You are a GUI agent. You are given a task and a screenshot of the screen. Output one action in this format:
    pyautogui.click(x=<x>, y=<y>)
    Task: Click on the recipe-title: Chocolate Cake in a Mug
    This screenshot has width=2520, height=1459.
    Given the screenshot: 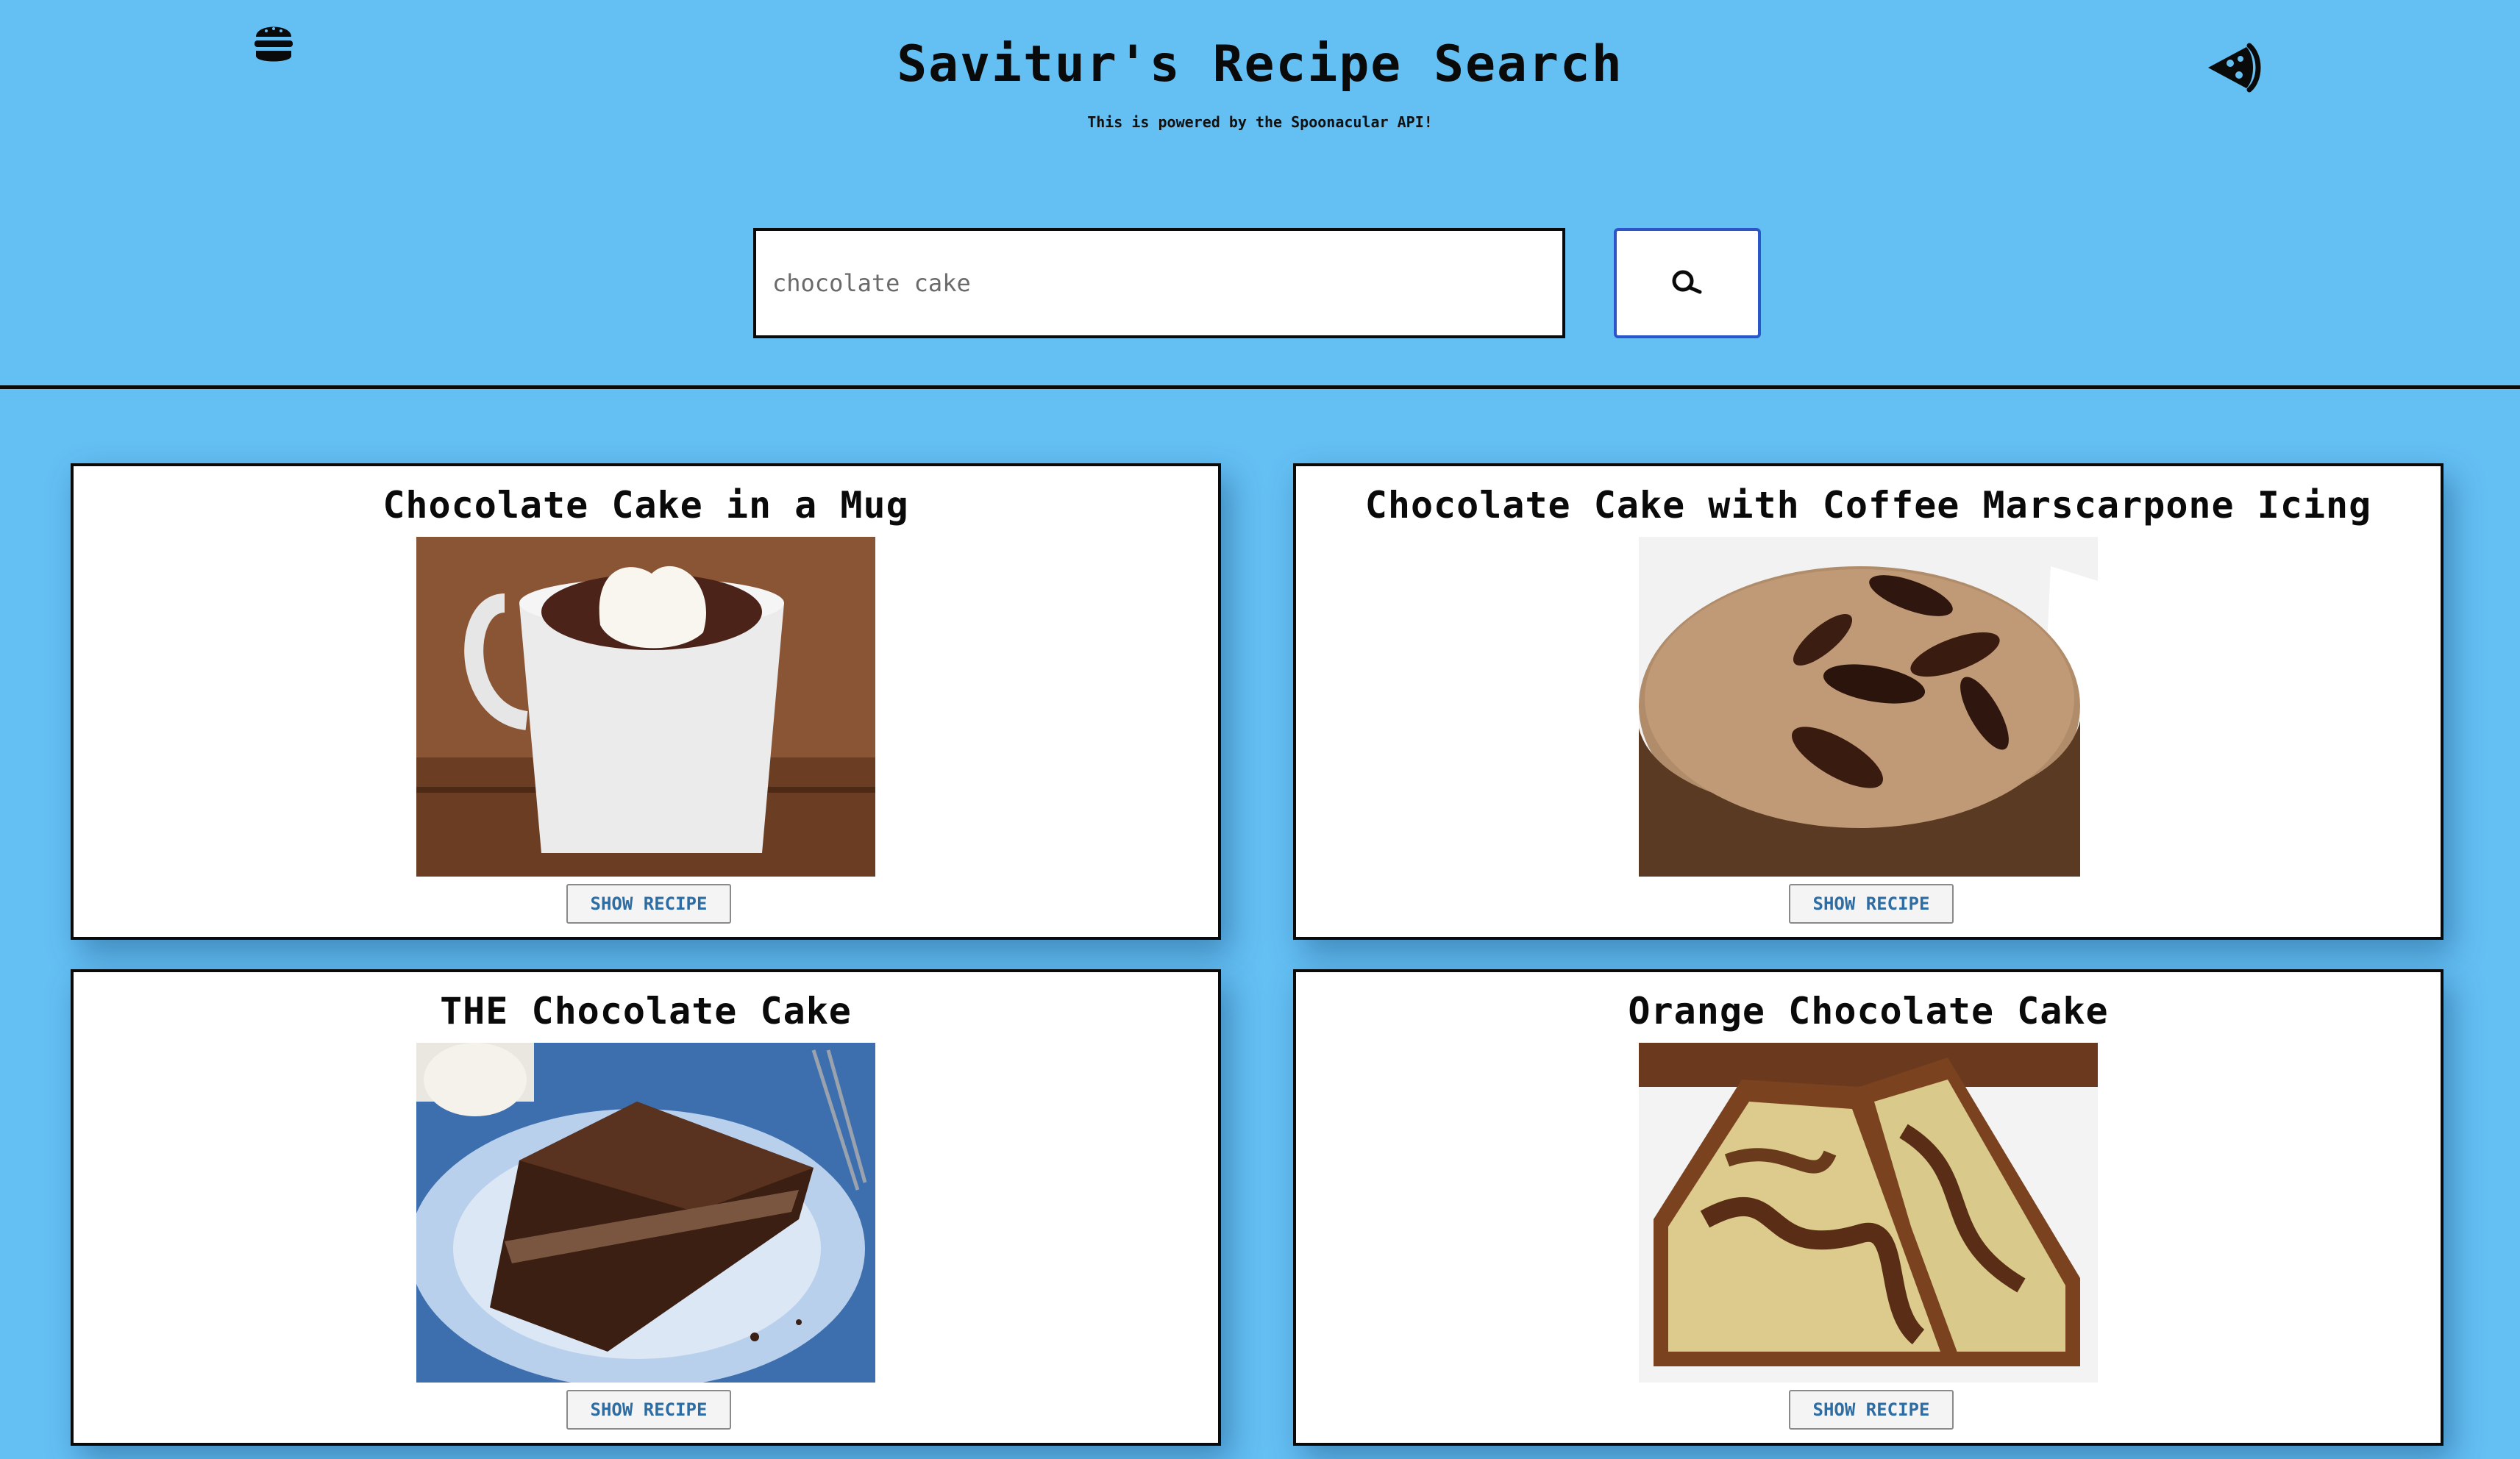 What is the action you would take?
    pyautogui.click(x=646, y=505)
    